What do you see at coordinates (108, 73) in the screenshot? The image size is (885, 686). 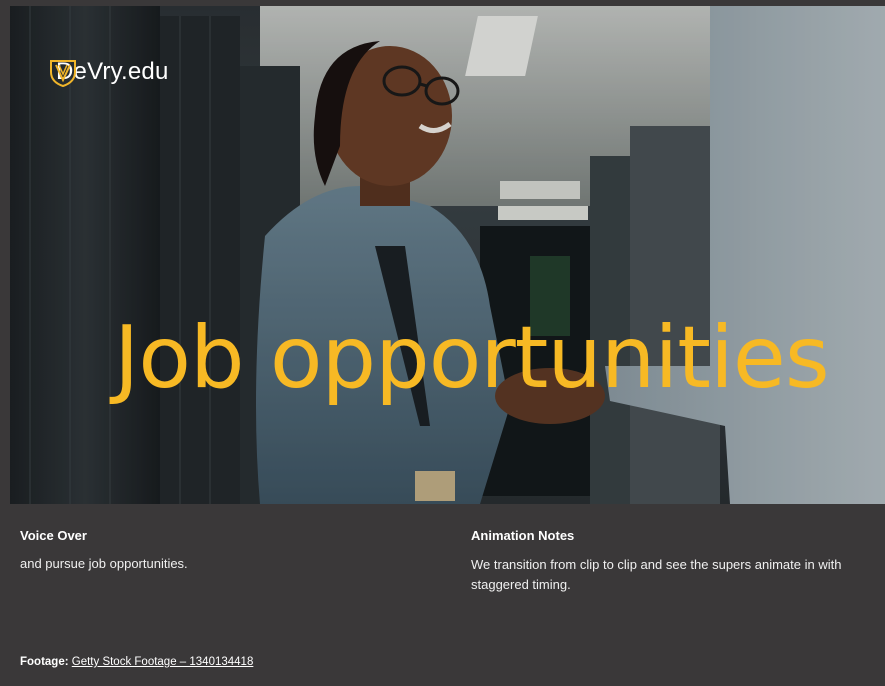 I see `devry-logo: DeVry.edu` at bounding box center [108, 73].